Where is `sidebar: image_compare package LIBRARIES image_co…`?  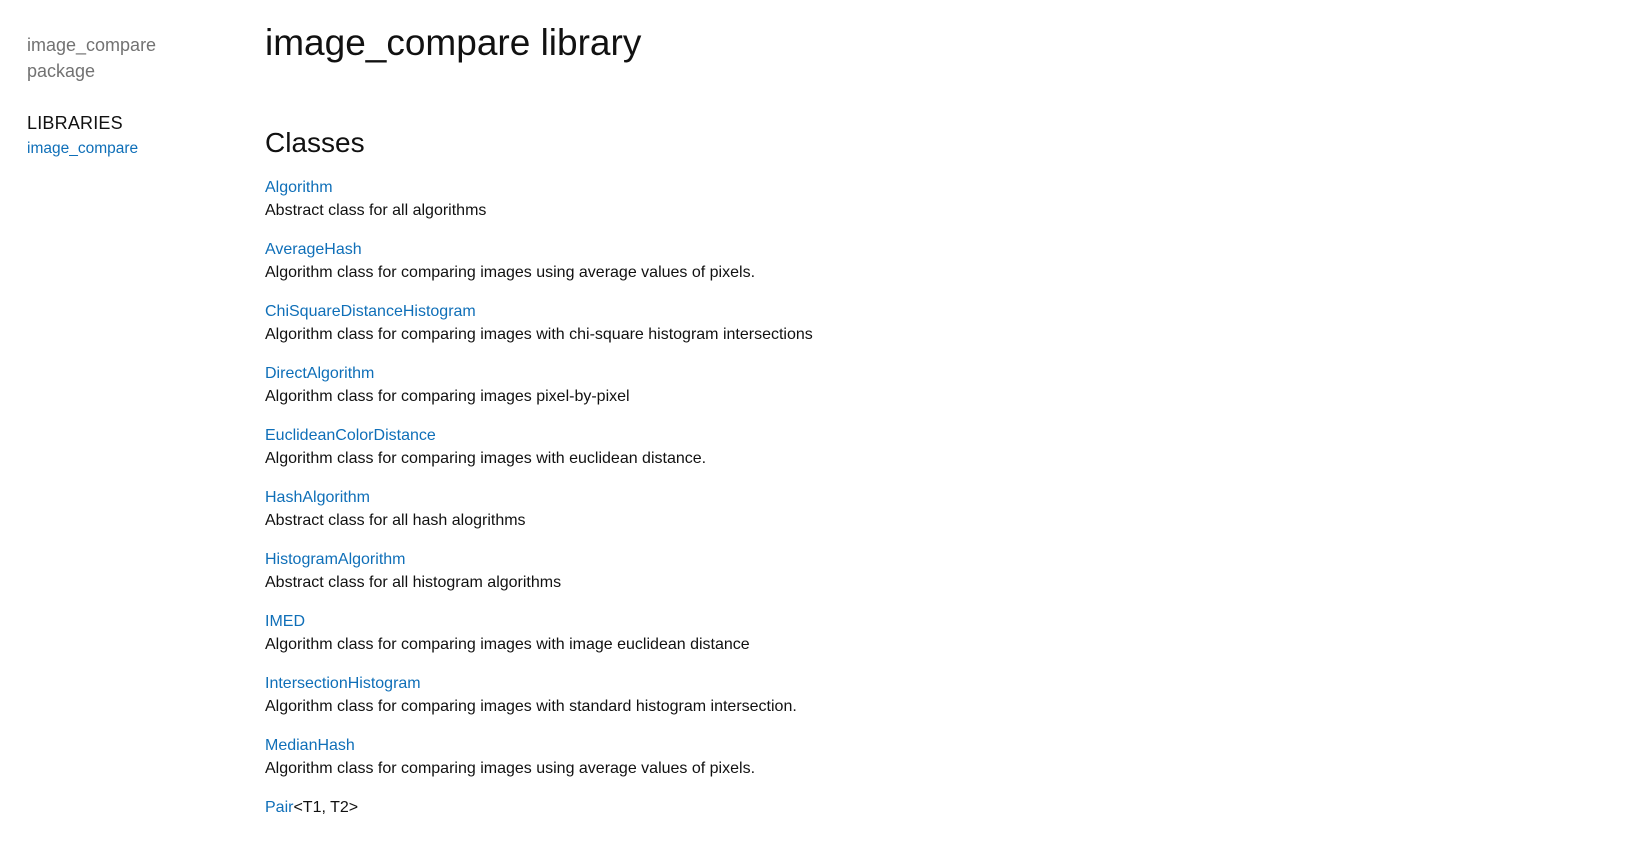 sidebar: image_compare package LIBRARIES image_co… is located at coordinates (127, 95).